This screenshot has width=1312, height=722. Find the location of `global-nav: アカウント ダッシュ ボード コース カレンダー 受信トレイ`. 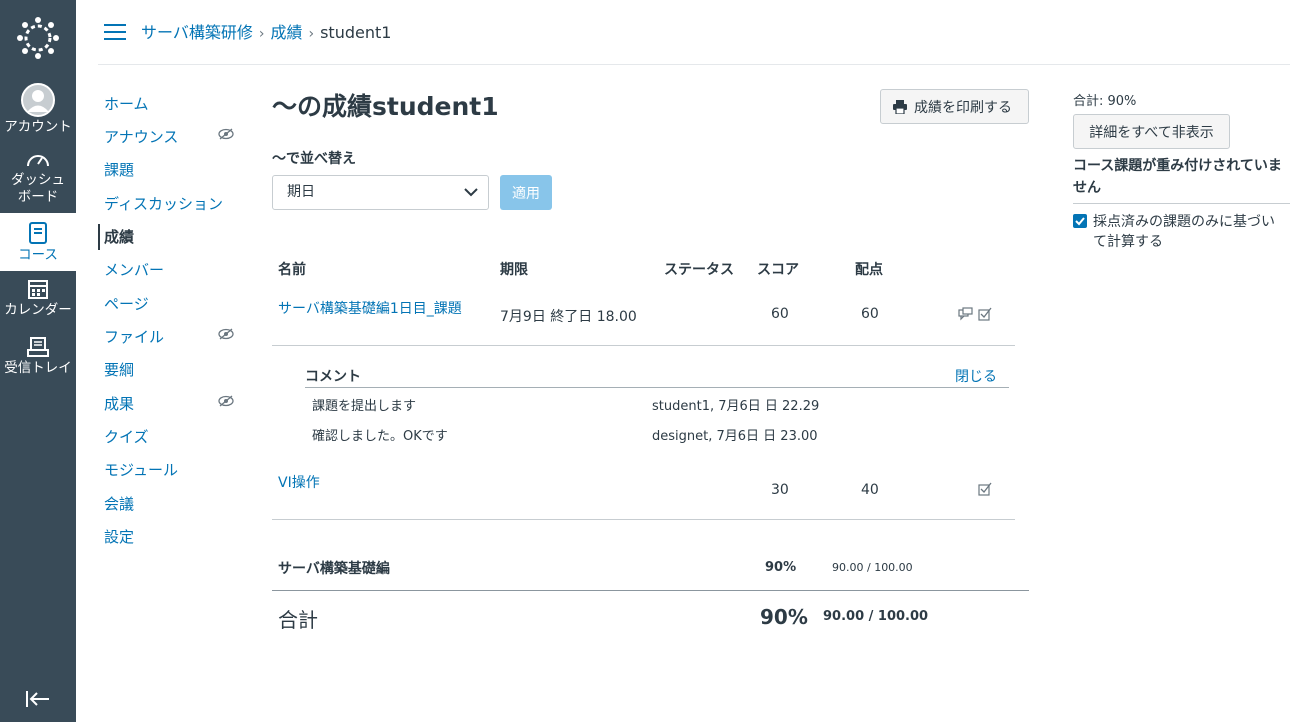

global-nav: アカウント ダッシュ ボード コース カレンダー 受信トレイ is located at coordinates (38, 361).